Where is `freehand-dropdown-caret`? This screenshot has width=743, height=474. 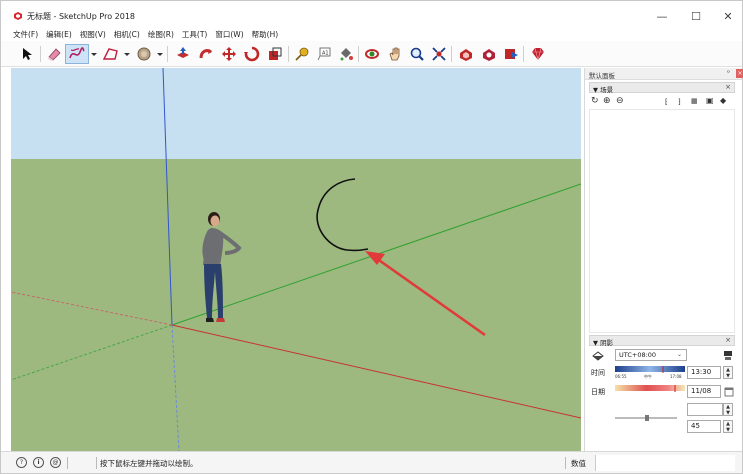 freehand-dropdown-caret is located at coordinates (94, 54).